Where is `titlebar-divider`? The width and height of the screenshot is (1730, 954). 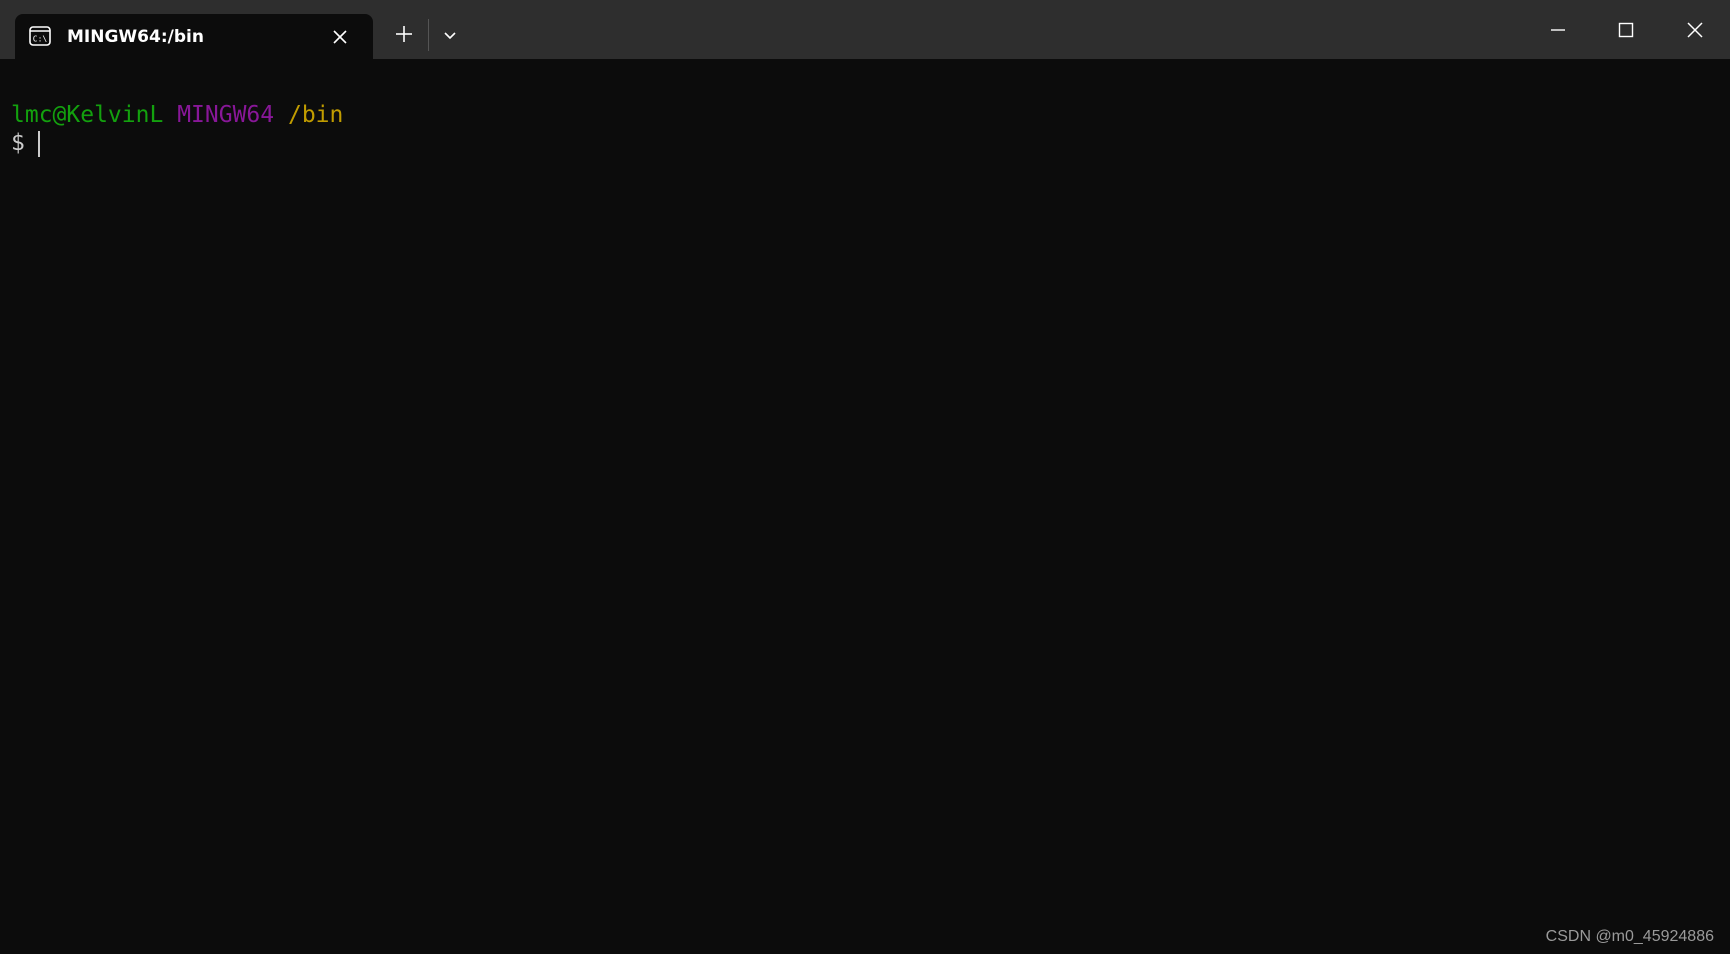 titlebar-divider is located at coordinates (428, 35).